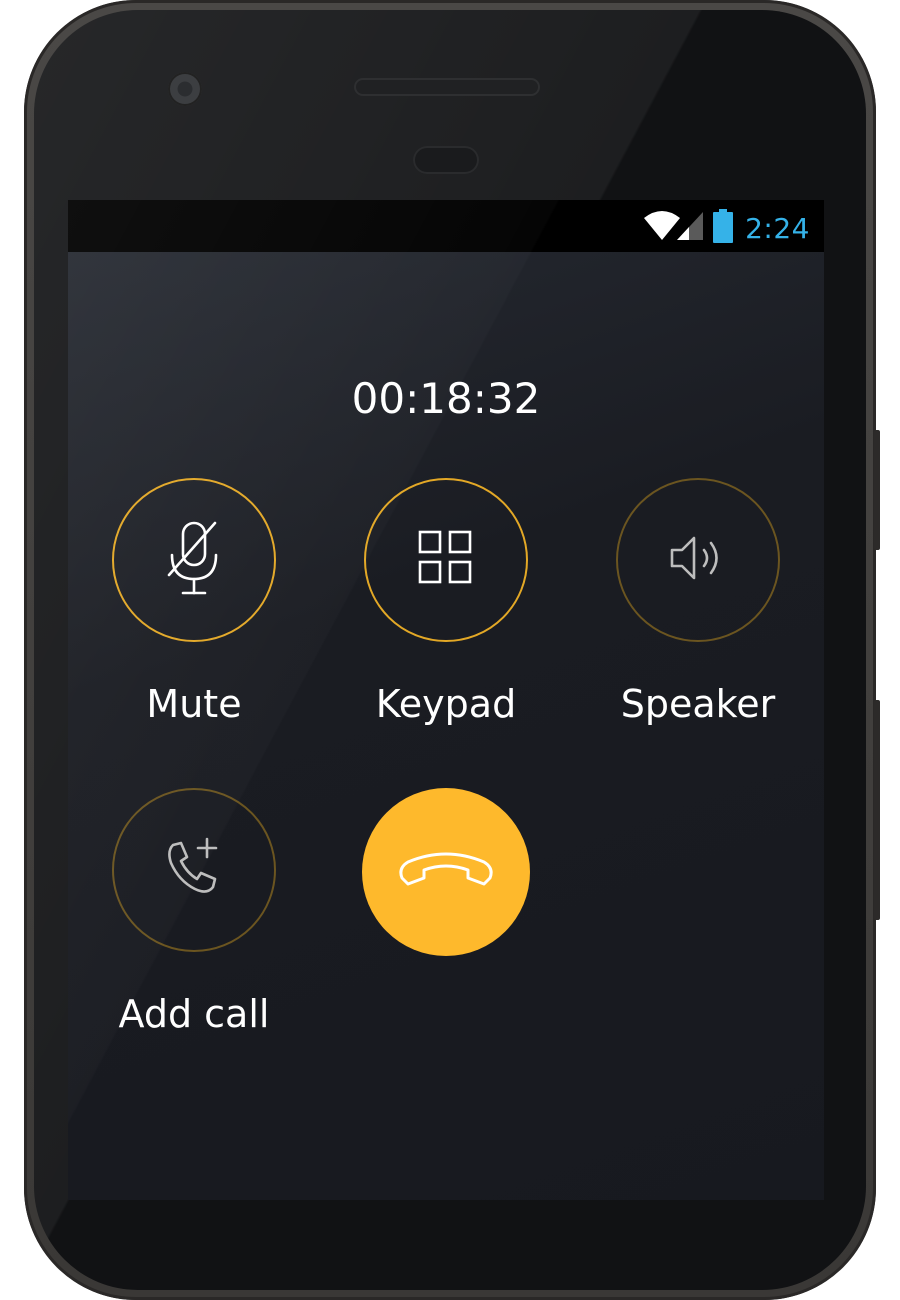 The image size is (900, 1300). I want to click on speaker-button, so click(698, 560).